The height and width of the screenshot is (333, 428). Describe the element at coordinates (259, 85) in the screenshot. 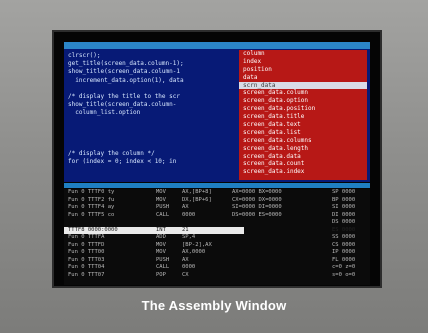

I see `symbol-name: scrn_data` at that location.